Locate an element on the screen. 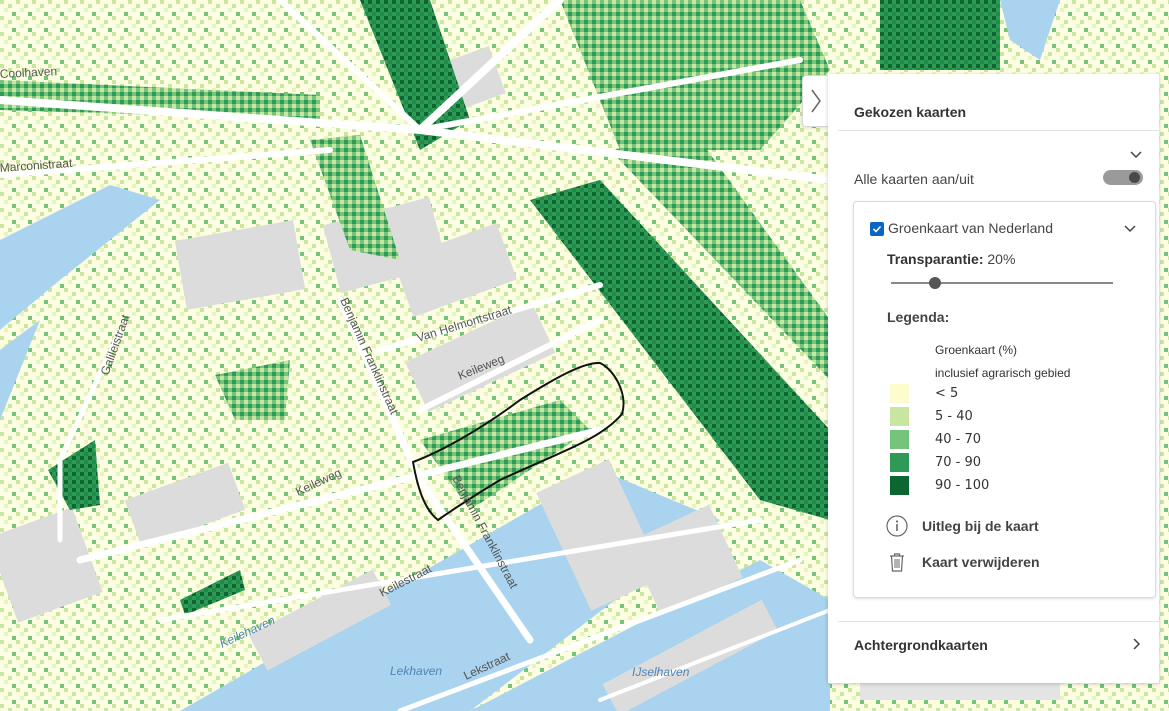 The width and height of the screenshot is (1169, 711). map-info-label: Uitleg bij de kaart is located at coordinates (980, 526).